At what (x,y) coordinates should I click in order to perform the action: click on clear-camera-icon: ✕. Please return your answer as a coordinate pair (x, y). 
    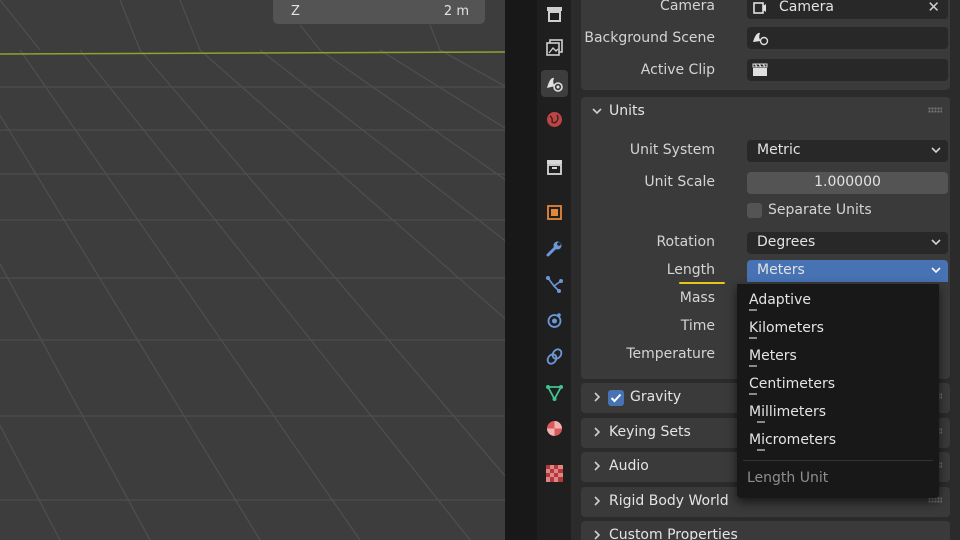
    Looking at the image, I should click on (933, 8).